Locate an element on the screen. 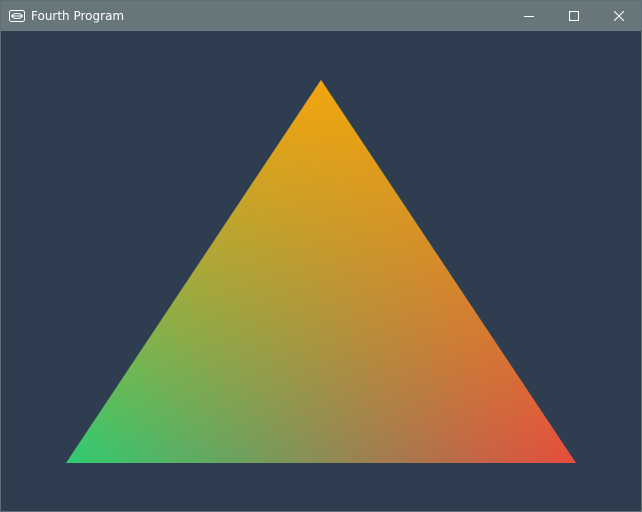 The height and width of the screenshot is (512, 642). minimize-icon is located at coordinates (528, 16).